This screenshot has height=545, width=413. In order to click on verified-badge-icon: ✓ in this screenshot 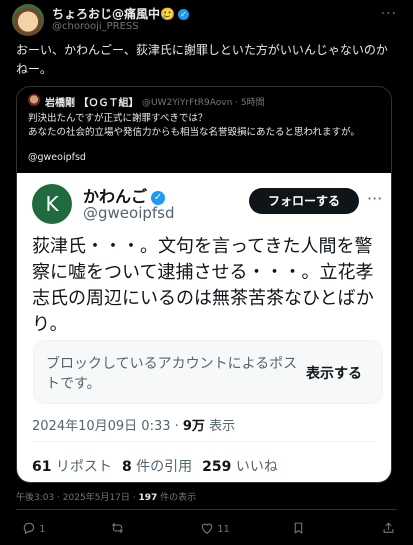, I will do `click(183, 14)`.